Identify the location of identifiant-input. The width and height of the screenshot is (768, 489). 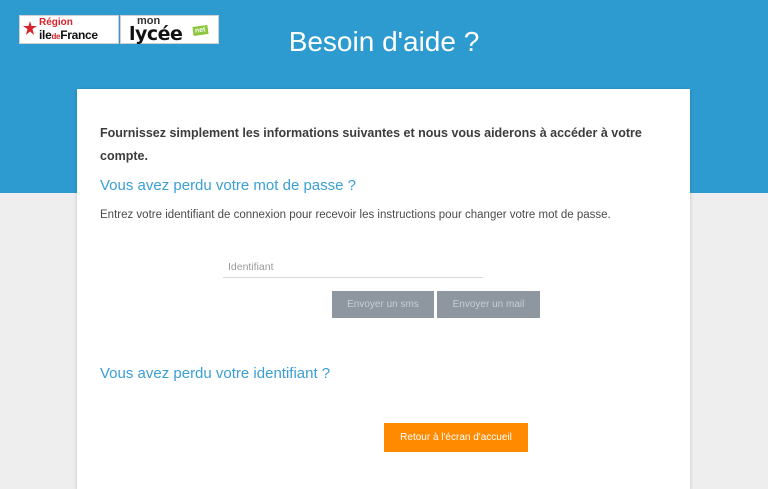
(353, 267).